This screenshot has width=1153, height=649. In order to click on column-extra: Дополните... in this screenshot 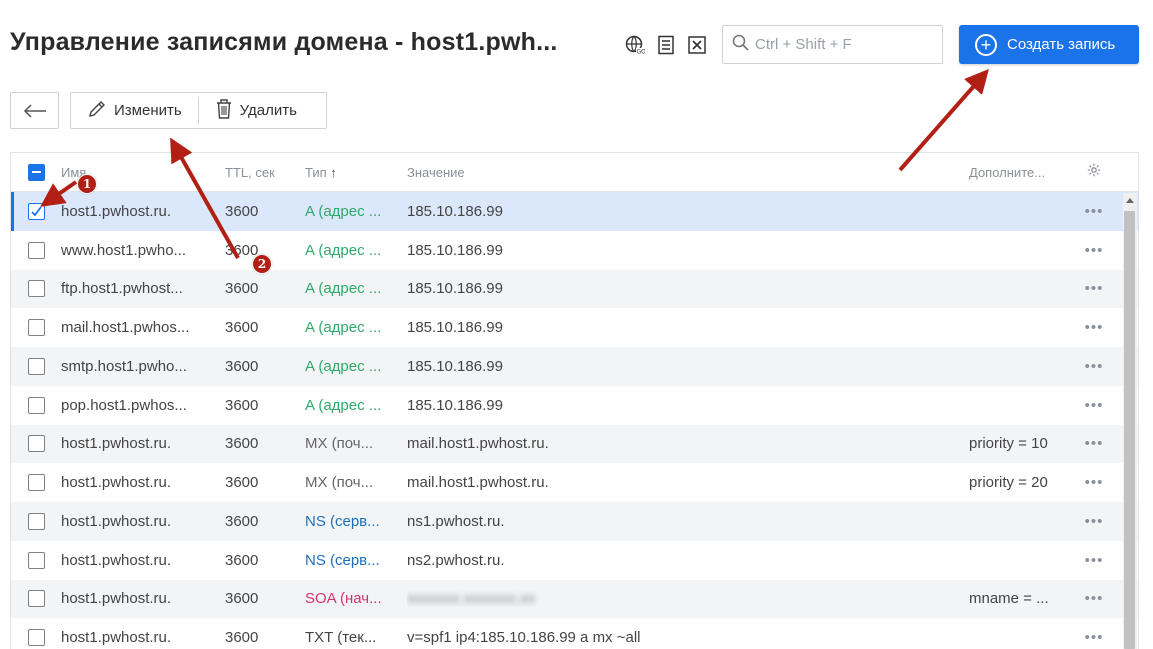, I will do `click(1019, 172)`.